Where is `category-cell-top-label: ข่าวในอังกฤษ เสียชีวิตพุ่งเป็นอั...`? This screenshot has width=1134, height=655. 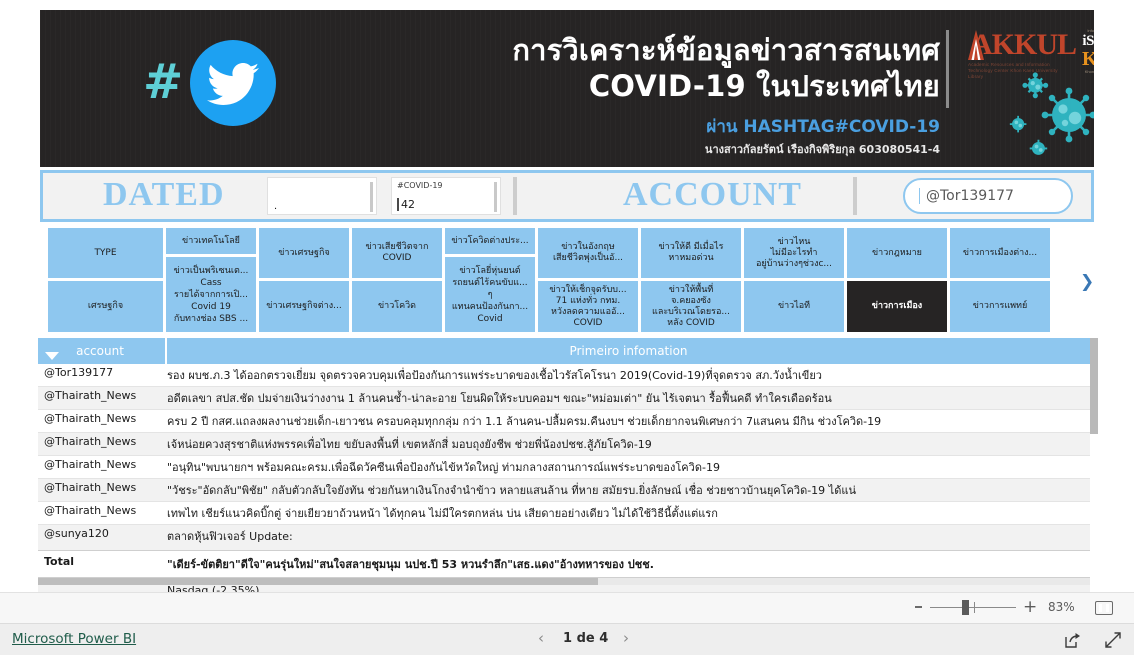
category-cell-top-label: ข่าวในอังกฤษ เสียชีวิตพุ่งเป็นอั... is located at coordinates (588, 252).